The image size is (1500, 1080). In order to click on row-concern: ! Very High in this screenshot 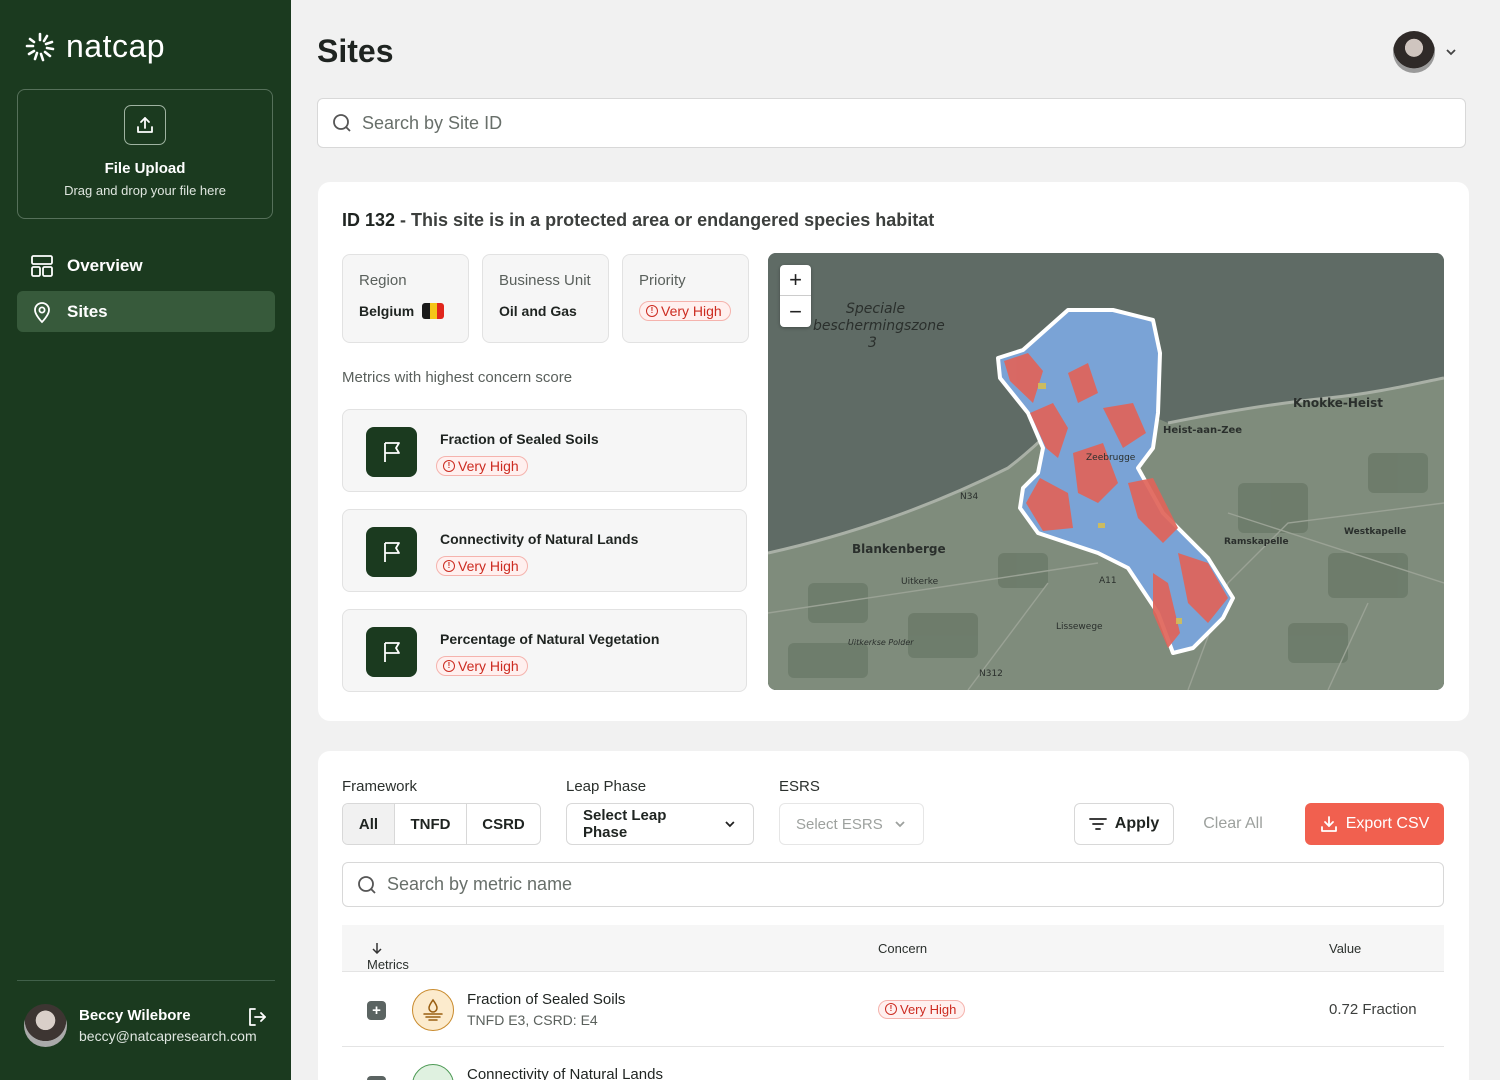, I will do `click(922, 1008)`.